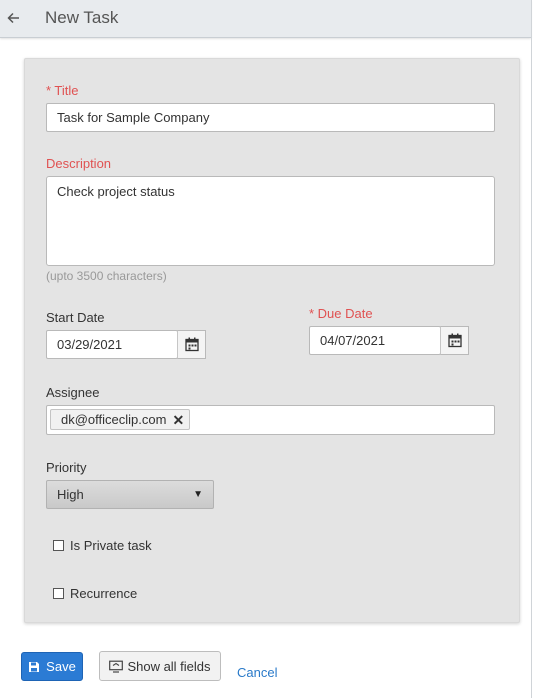  I want to click on due-date-calendar-icon, so click(454, 340).